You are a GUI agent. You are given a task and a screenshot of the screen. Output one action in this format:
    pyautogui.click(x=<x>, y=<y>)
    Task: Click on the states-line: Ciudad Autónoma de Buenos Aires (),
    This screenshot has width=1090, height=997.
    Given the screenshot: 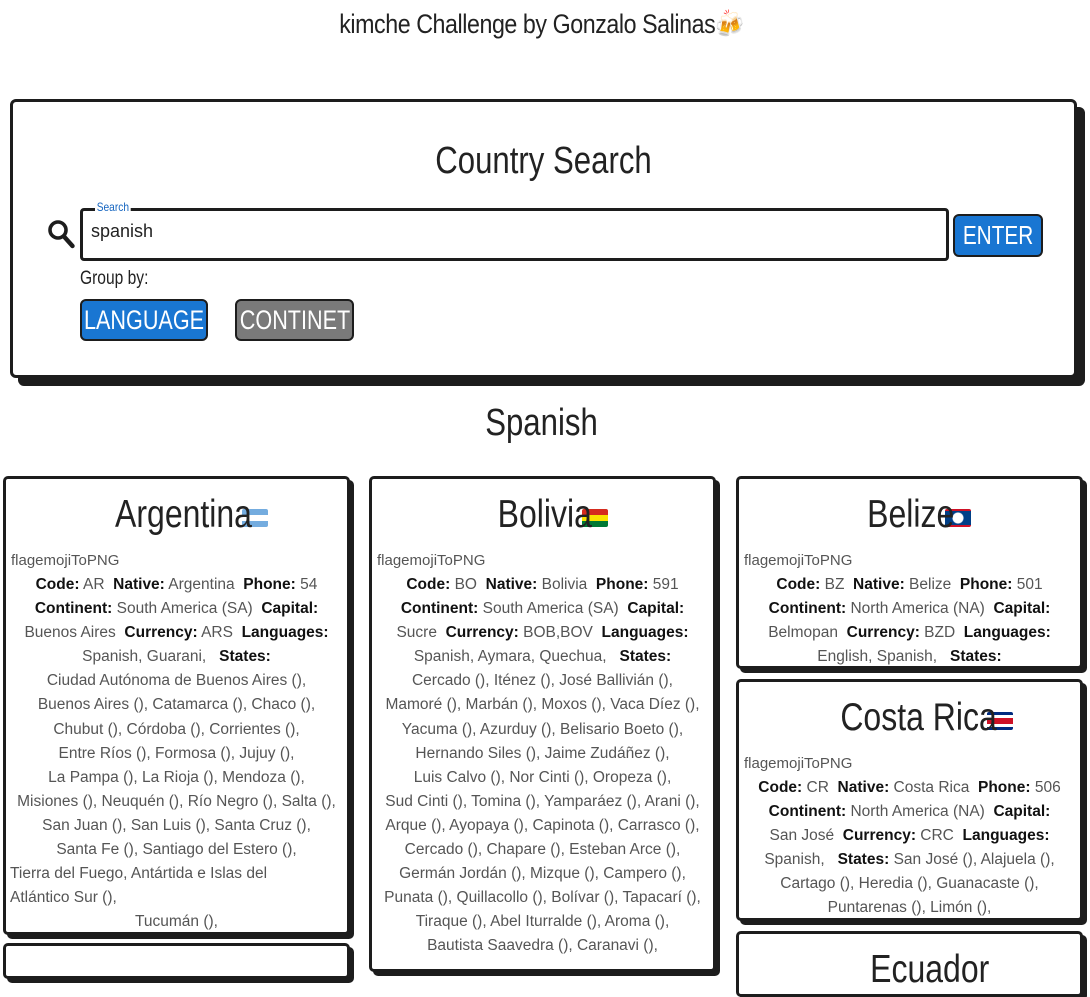 What is the action you would take?
    pyautogui.click(x=176, y=681)
    